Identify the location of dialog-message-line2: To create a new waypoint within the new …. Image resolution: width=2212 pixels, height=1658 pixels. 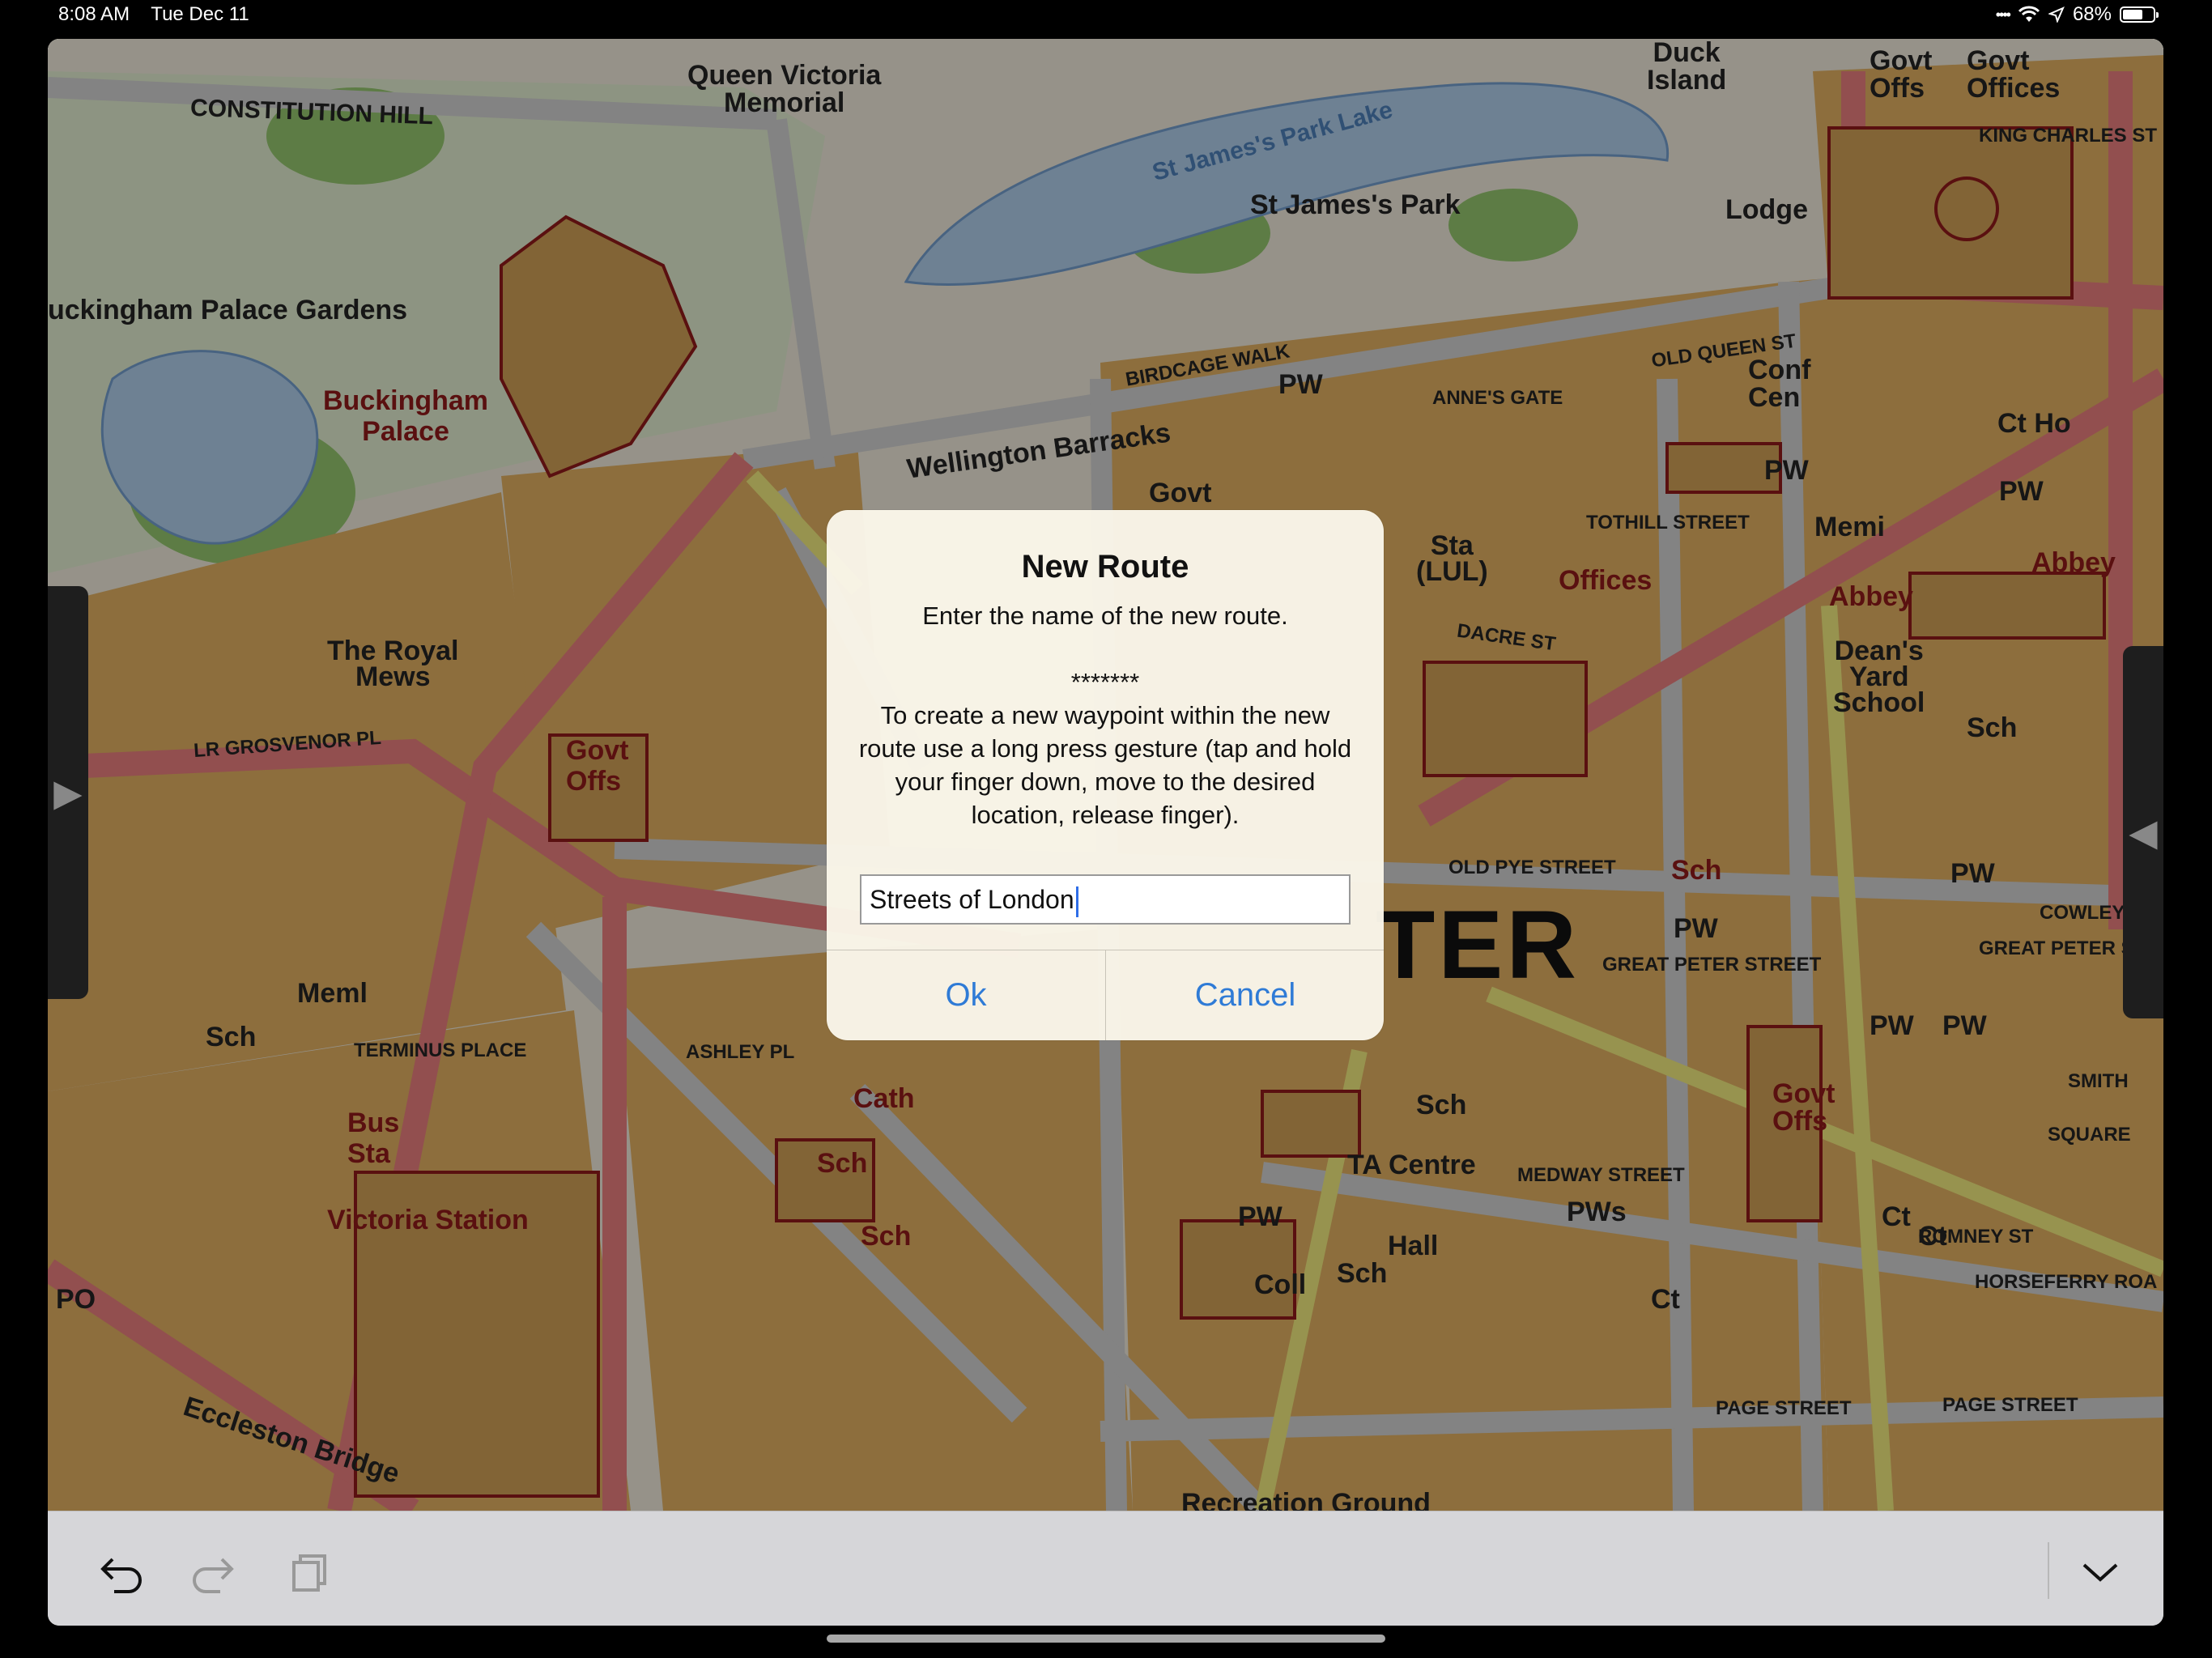
(1105, 765).